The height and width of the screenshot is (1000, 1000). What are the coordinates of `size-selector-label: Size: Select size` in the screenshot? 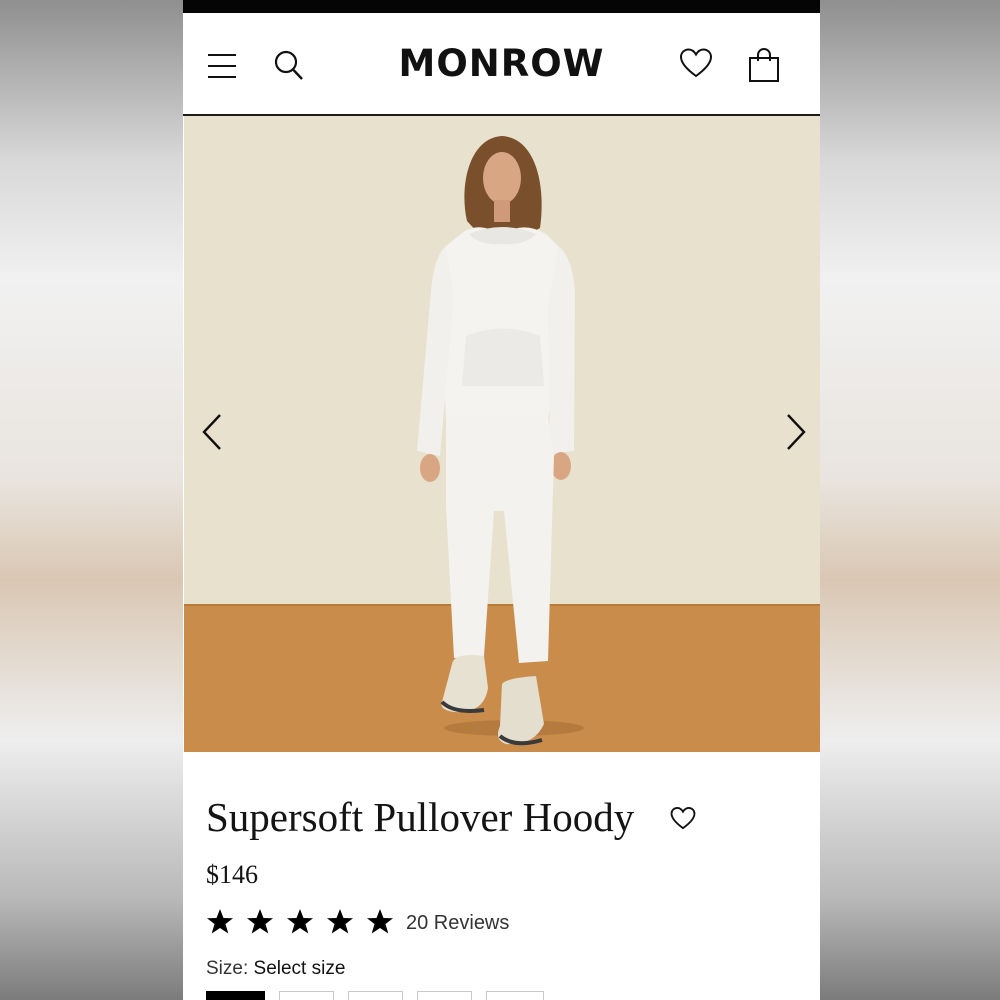 It's located at (275, 969).